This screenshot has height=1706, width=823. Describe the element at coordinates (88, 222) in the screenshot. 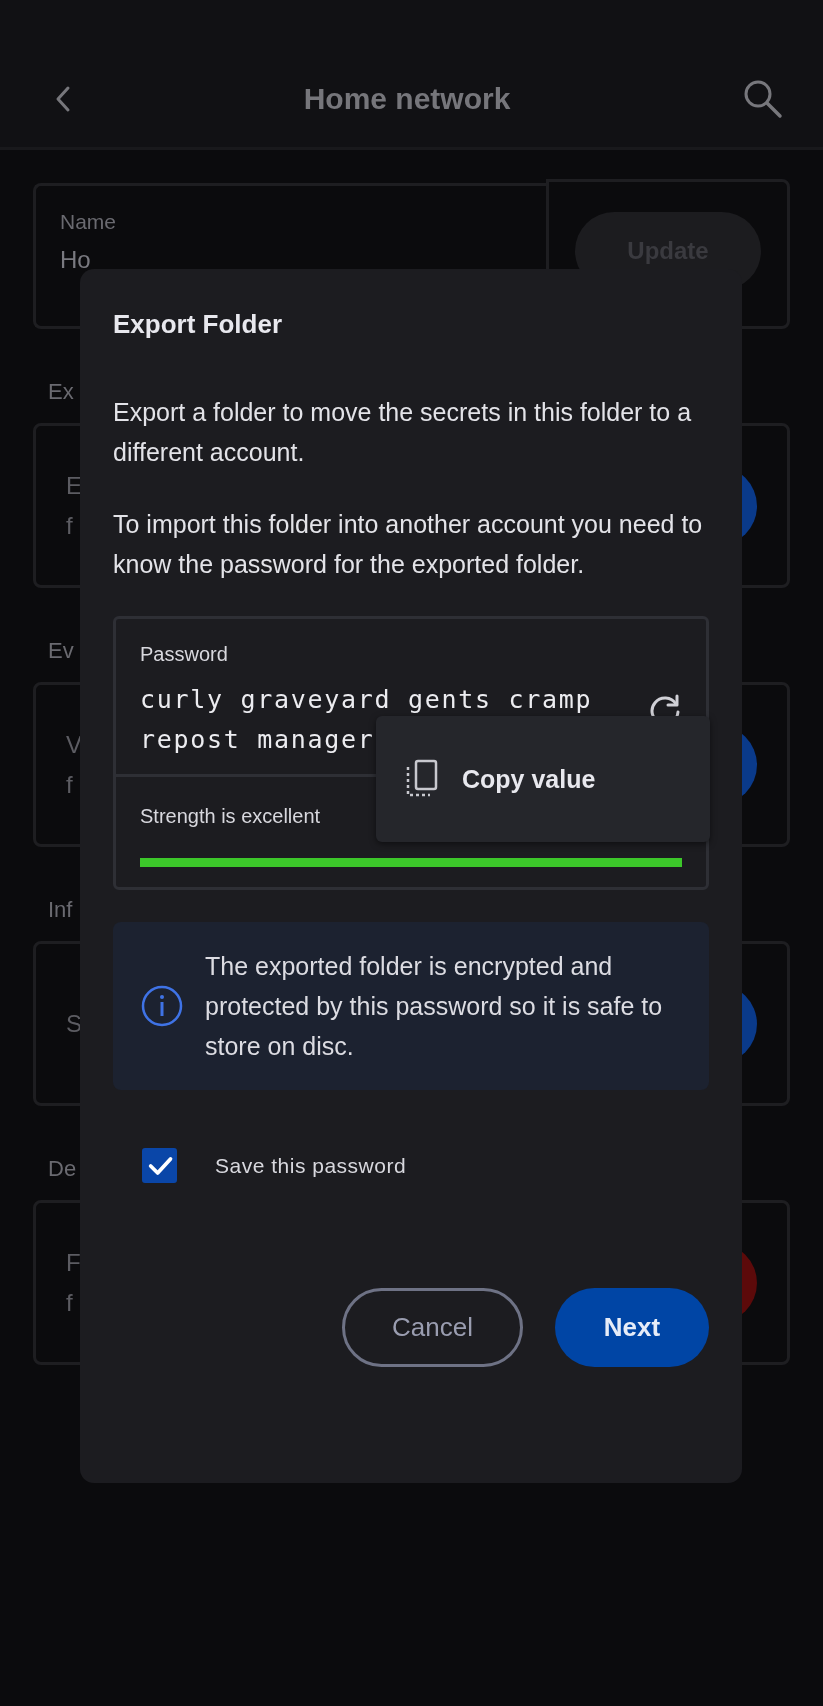

I see `field-label: Name` at that location.